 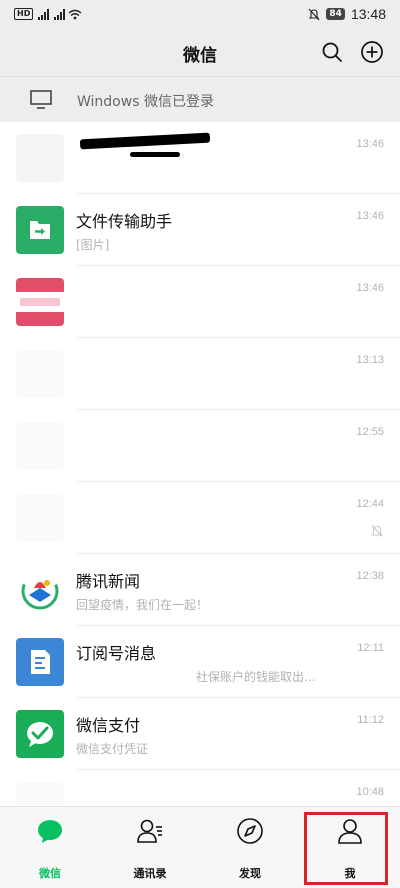 What do you see at coordinates (150, 847) in the screenshot?
I see `tab-contacts: 通讯录` at bounding box center [150, 847].